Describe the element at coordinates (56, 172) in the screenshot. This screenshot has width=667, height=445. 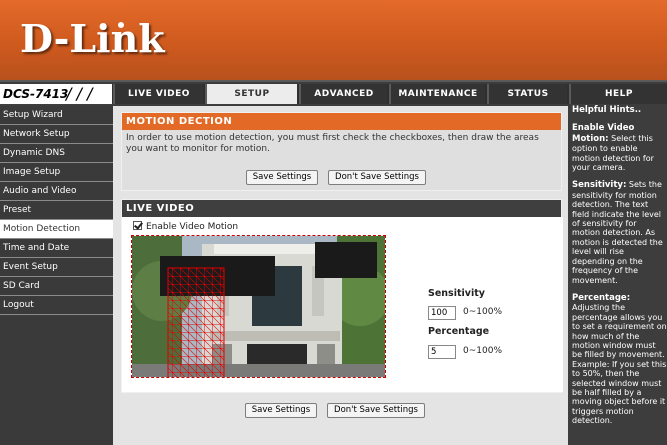
I see `sidebar-item-image-setup: Image Setup` at that location.